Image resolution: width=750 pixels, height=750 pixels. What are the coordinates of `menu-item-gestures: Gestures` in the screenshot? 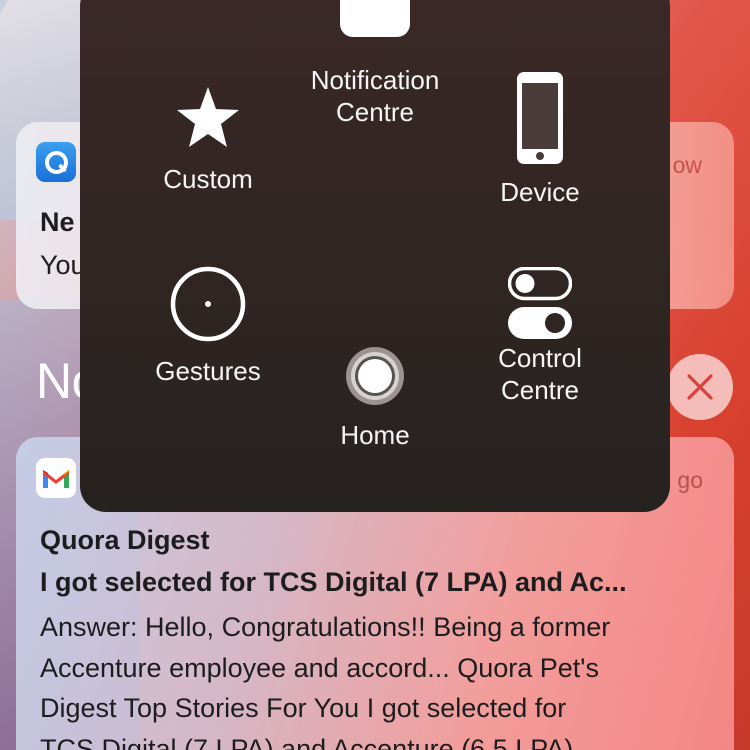 It's located at (208, 326).